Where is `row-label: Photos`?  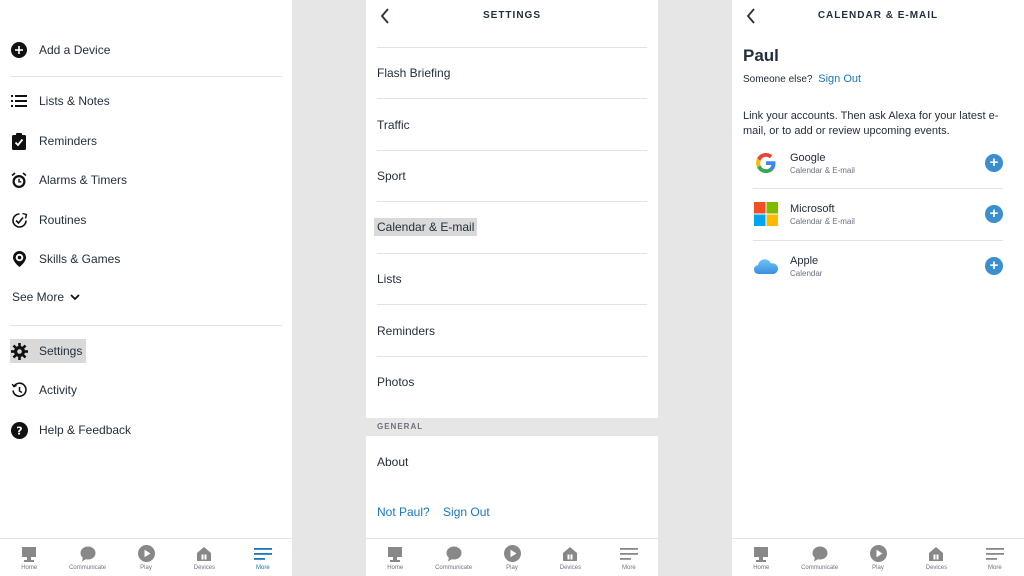
row-label: Photos is located at coordinates (396, 382).